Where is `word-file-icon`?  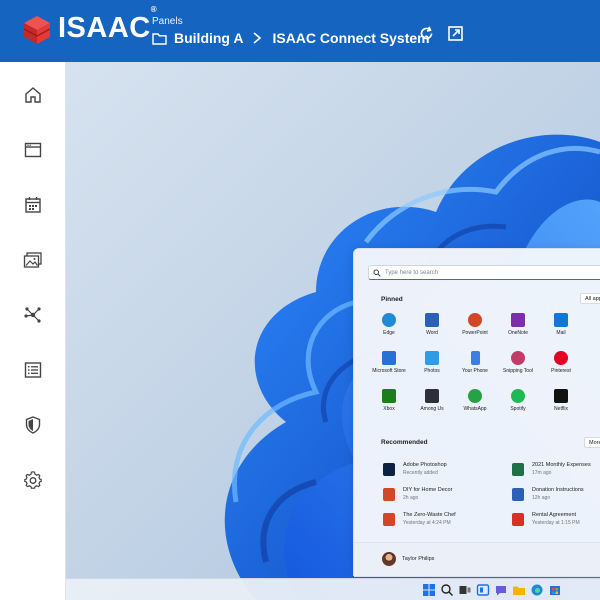
word-file-icon is located at coordinates (518, 494).